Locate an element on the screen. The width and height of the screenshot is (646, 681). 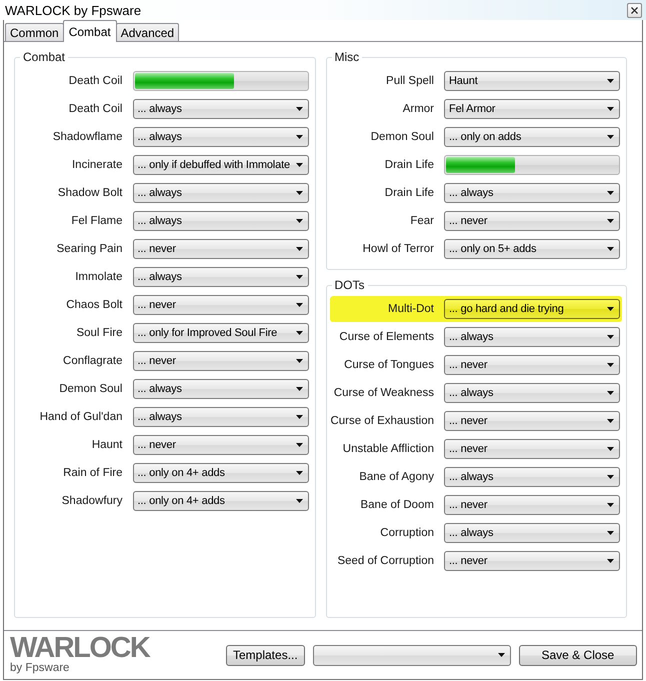
setting-label: Shadowfury is located at coordinates (92, 501).